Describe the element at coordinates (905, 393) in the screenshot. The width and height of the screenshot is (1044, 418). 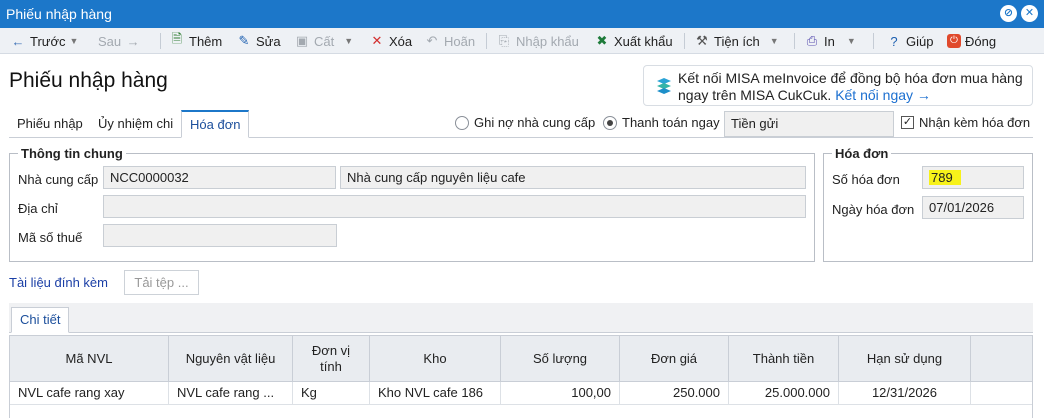
I see `cell-expiry: 12/31/2026` at that location.